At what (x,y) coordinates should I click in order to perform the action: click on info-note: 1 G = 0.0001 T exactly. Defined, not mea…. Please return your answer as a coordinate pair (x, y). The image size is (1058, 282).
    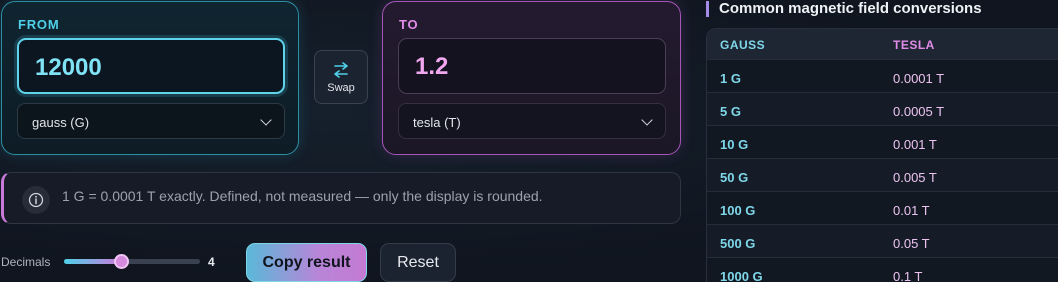
    Looking at the image, I should click on (341, 198).